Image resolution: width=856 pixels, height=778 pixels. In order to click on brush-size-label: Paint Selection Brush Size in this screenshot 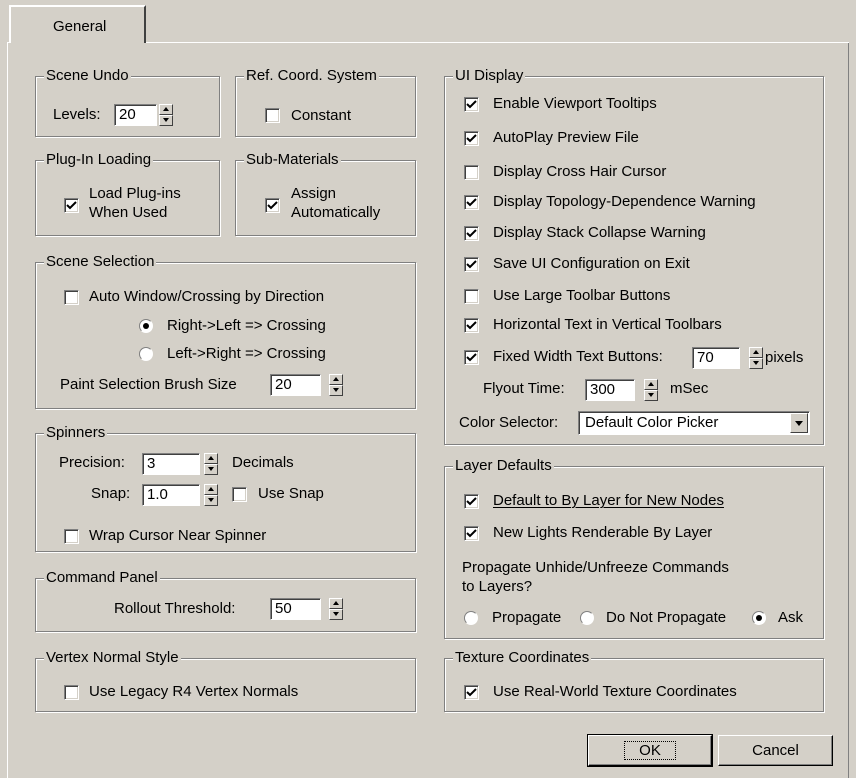, I will do `click(148, 384)`.